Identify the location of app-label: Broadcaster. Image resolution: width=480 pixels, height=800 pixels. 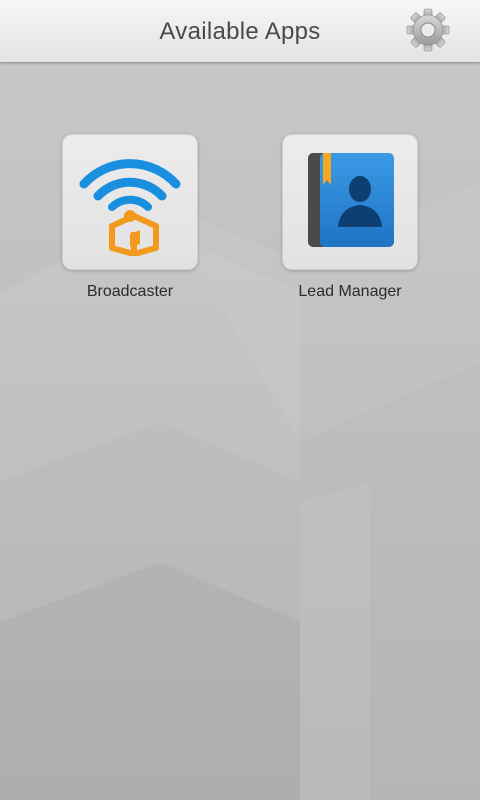
(130, 291).